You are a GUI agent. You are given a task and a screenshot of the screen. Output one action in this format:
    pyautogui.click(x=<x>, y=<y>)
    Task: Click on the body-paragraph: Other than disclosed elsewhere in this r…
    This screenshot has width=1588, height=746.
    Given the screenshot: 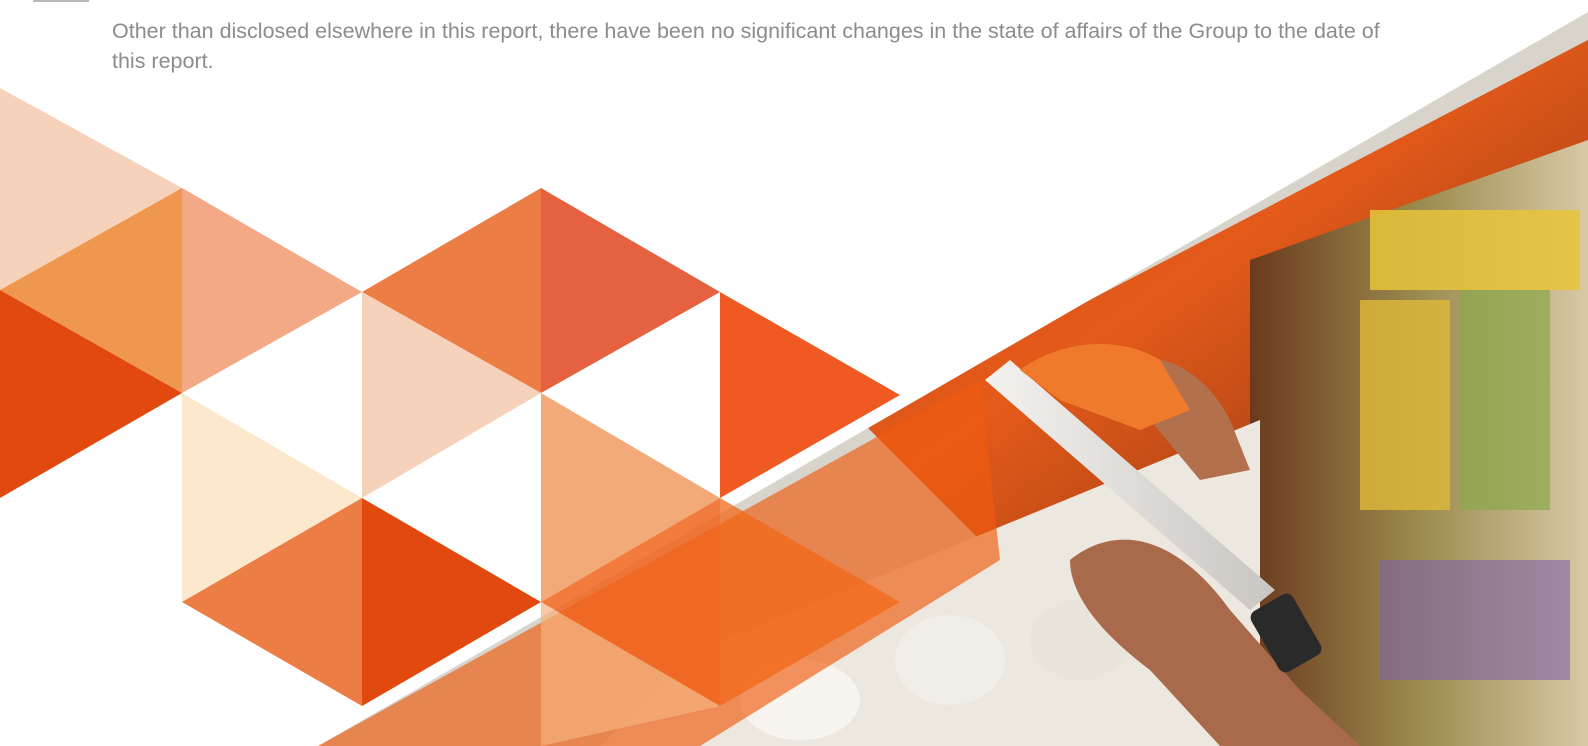 What is the action you would take?
    pyautogui.click(x=746, y=46)
    